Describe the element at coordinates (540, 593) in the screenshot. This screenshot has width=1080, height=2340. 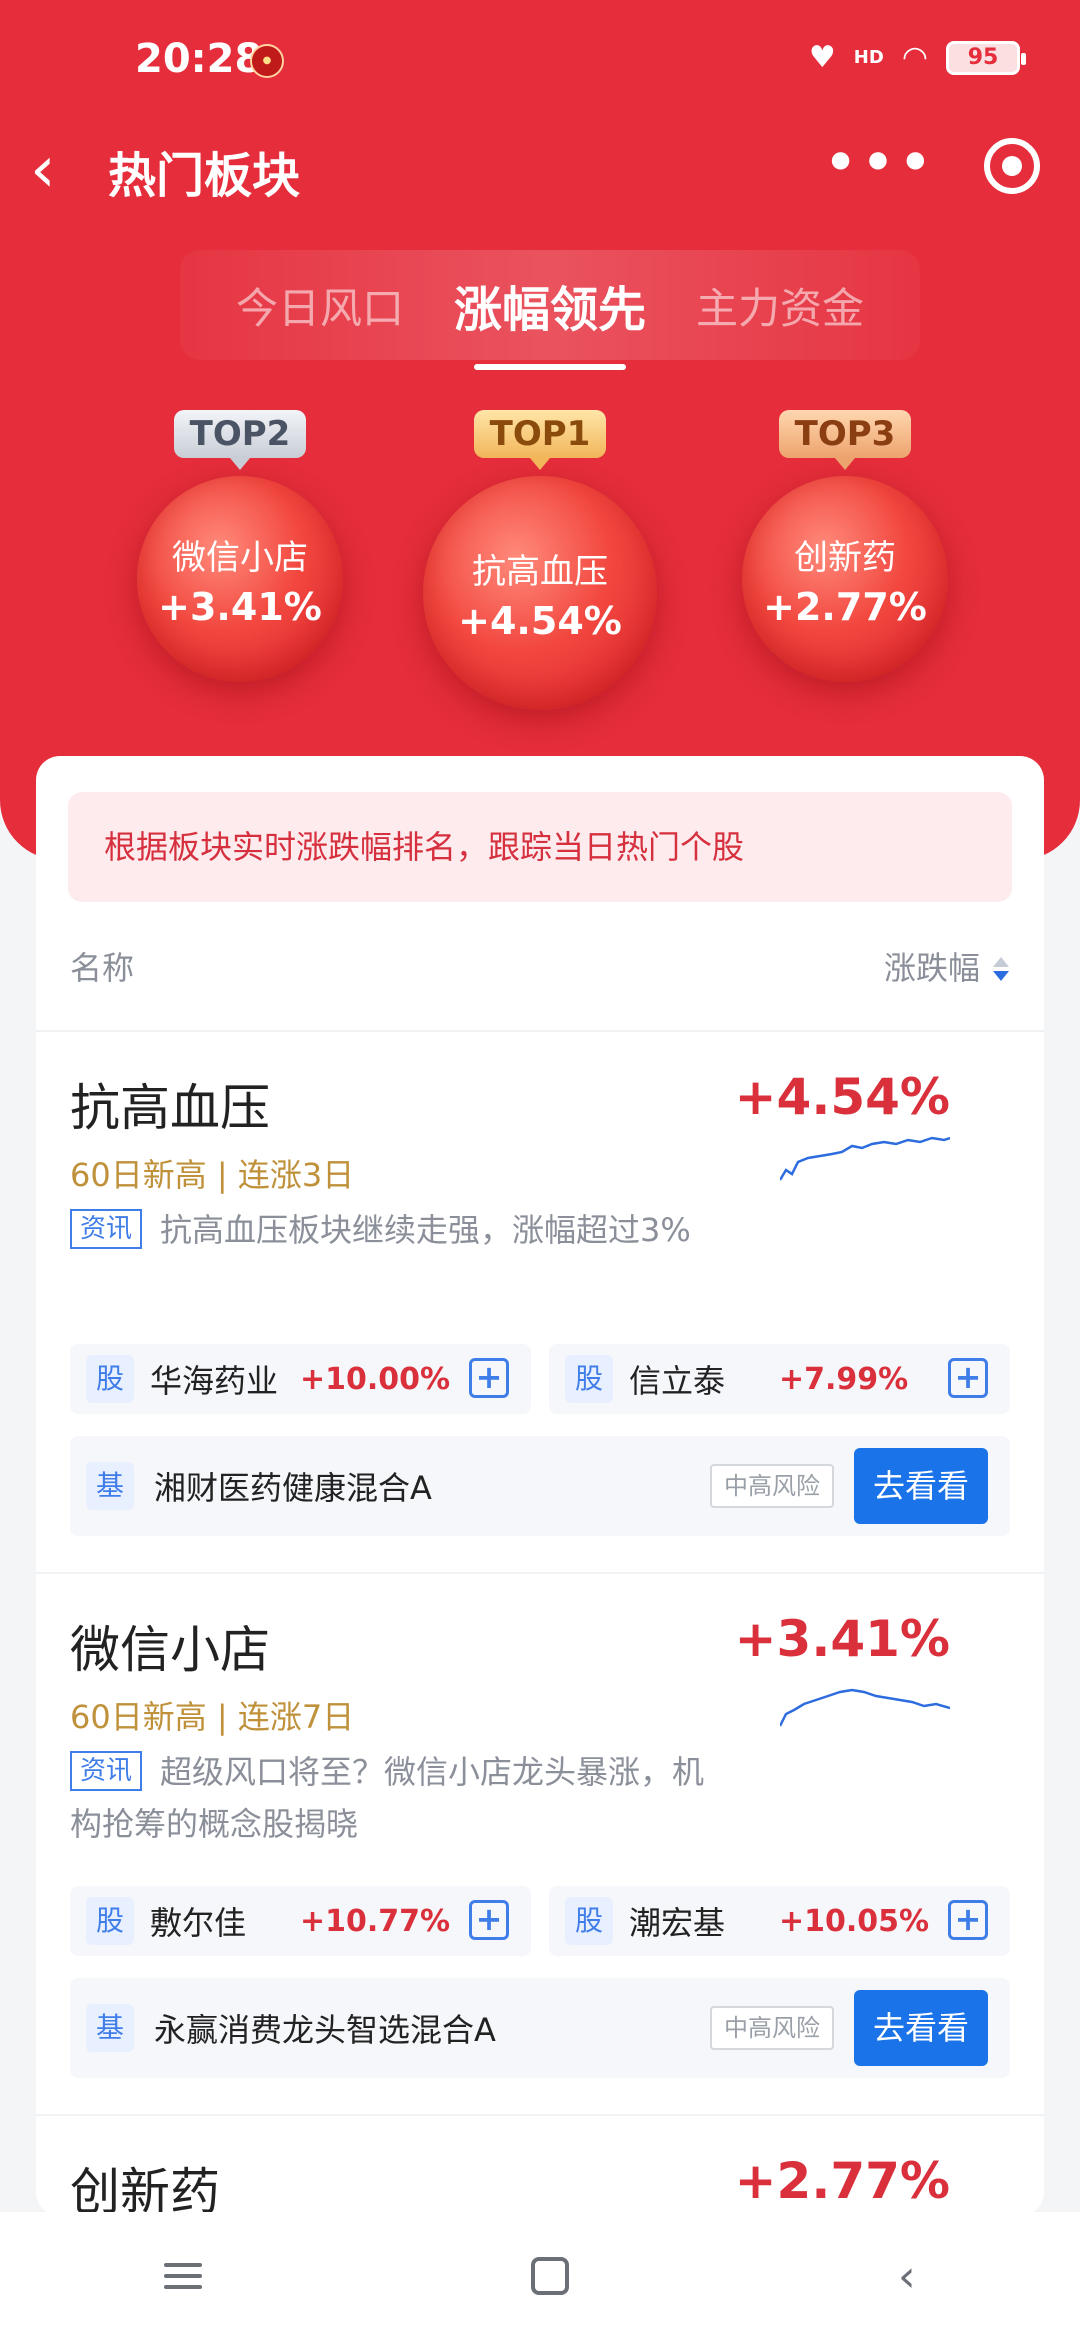
I see `top1-circle: 抗高血压 +4.54%` at that location.